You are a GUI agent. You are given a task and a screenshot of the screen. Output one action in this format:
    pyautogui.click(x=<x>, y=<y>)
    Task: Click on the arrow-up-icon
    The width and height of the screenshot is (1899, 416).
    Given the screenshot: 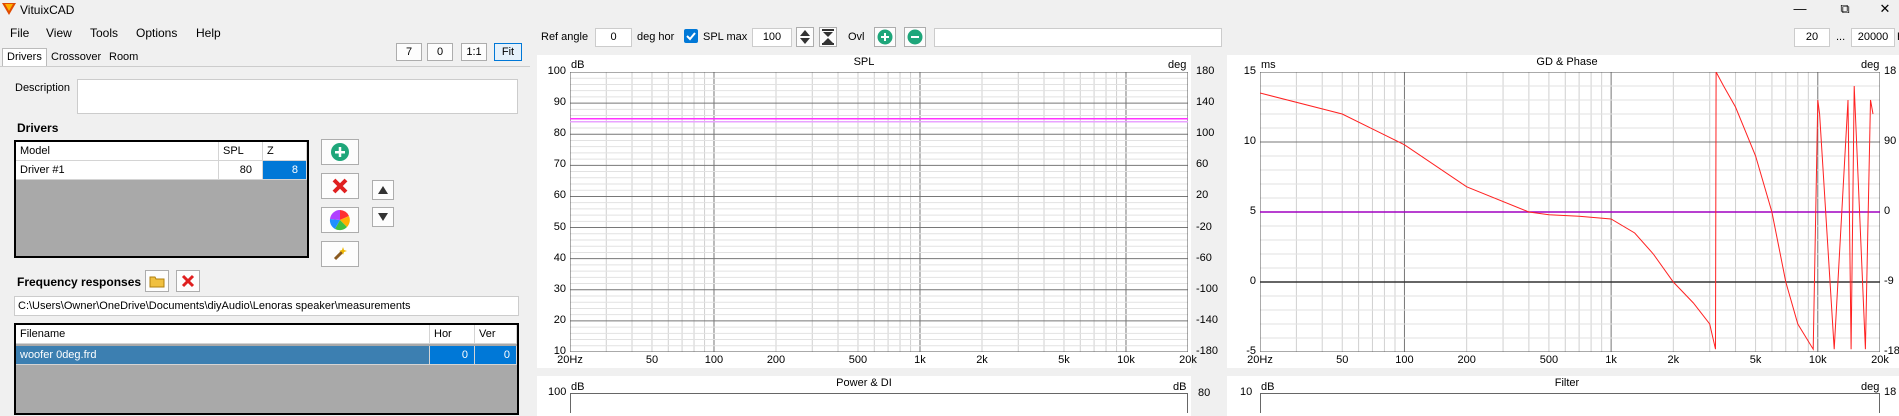 What is the action you would take?
    pyautogui.click(x=383, y=190)
    